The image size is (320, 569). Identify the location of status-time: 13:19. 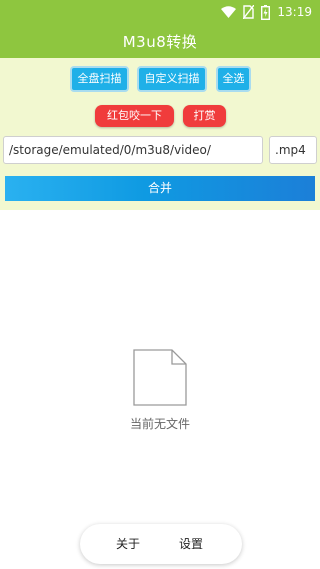
(294, 12).